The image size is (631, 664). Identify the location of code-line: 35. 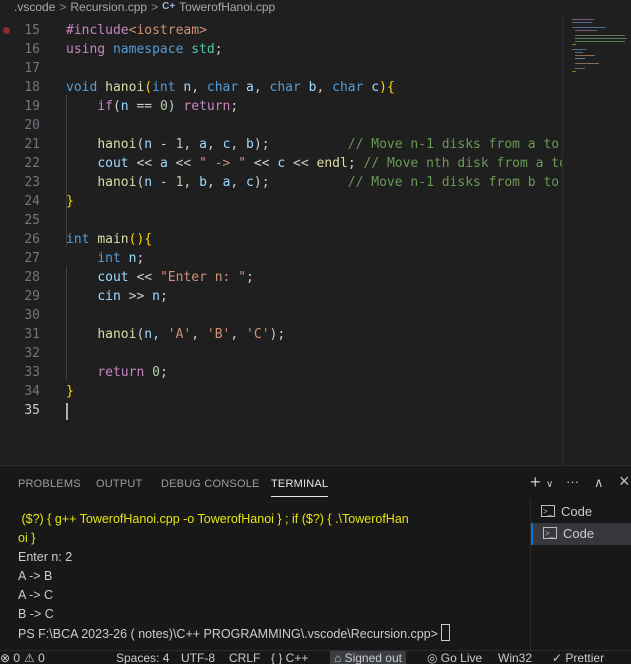
(281, 410).